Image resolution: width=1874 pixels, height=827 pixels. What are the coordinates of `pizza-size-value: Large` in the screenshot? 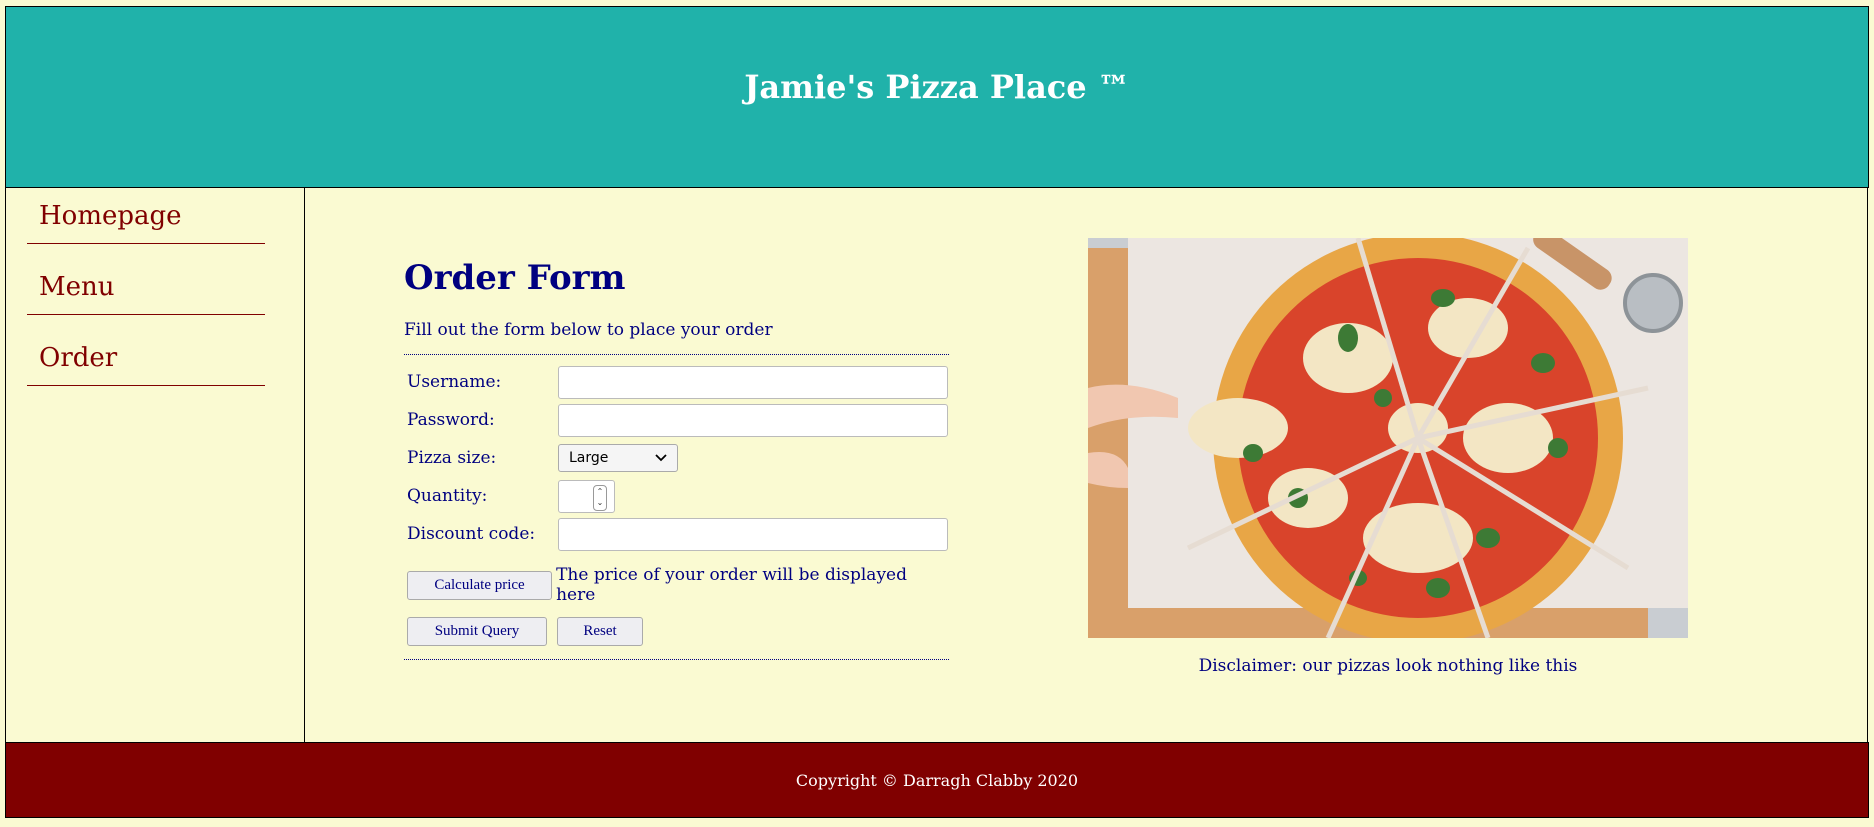 It's located at (589, 458).